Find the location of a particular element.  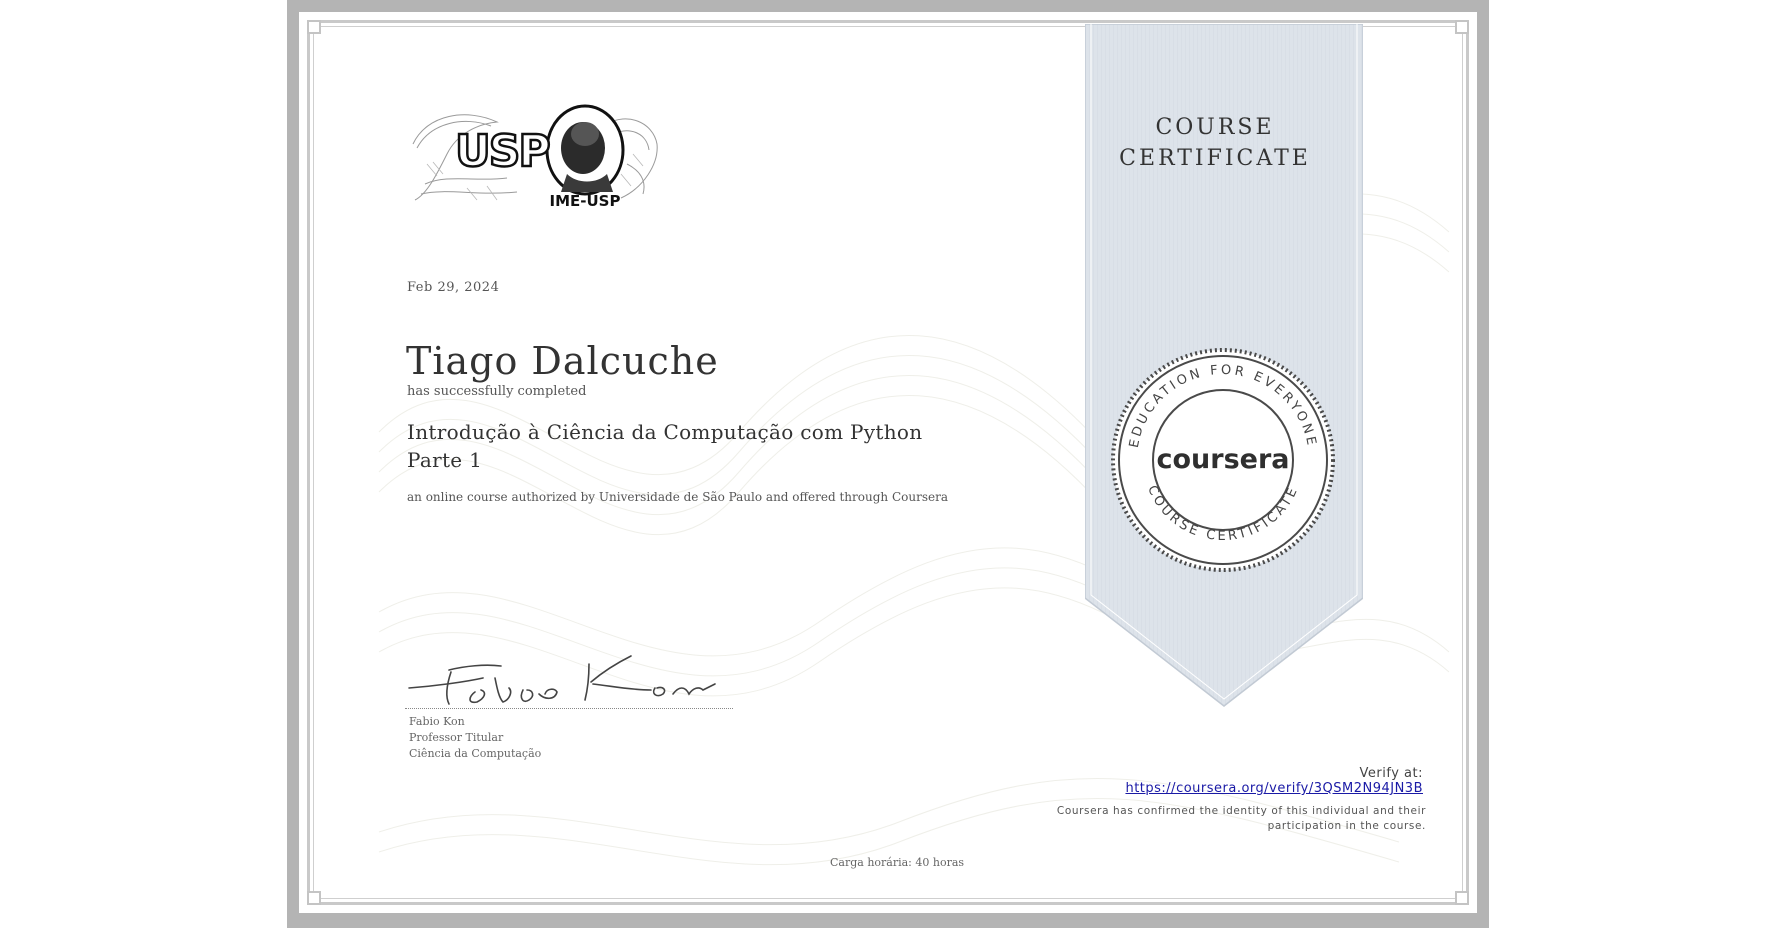

corner-ornament-tr is located at coordinates (1462, 27).